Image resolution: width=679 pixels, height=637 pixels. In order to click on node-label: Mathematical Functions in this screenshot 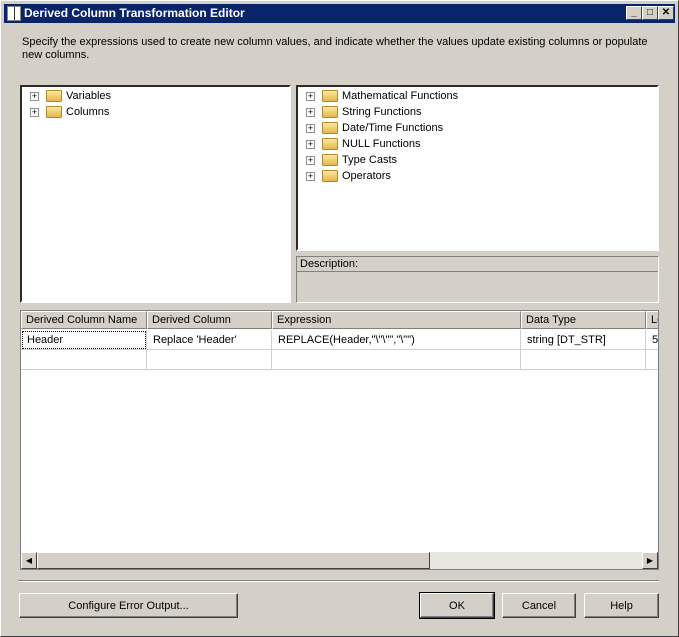, I will do `click(400, 96)`.